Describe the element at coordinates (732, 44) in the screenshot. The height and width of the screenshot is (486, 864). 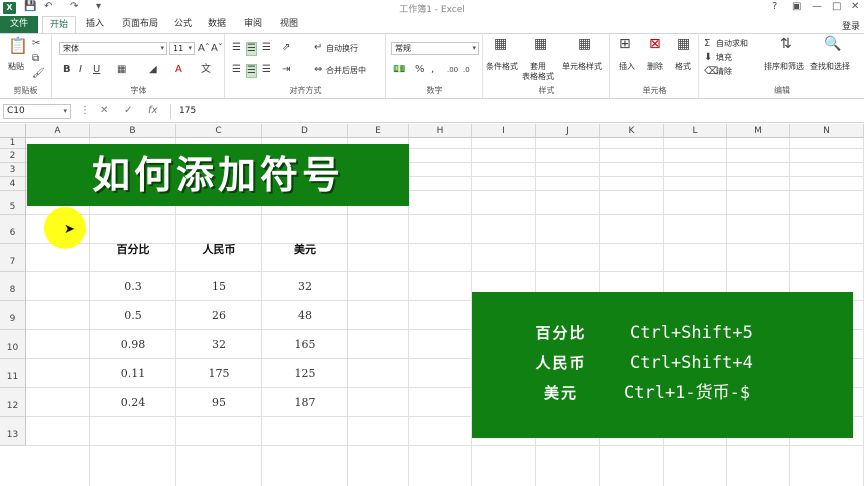
I see `autosum-button: 自动求和` at that location.